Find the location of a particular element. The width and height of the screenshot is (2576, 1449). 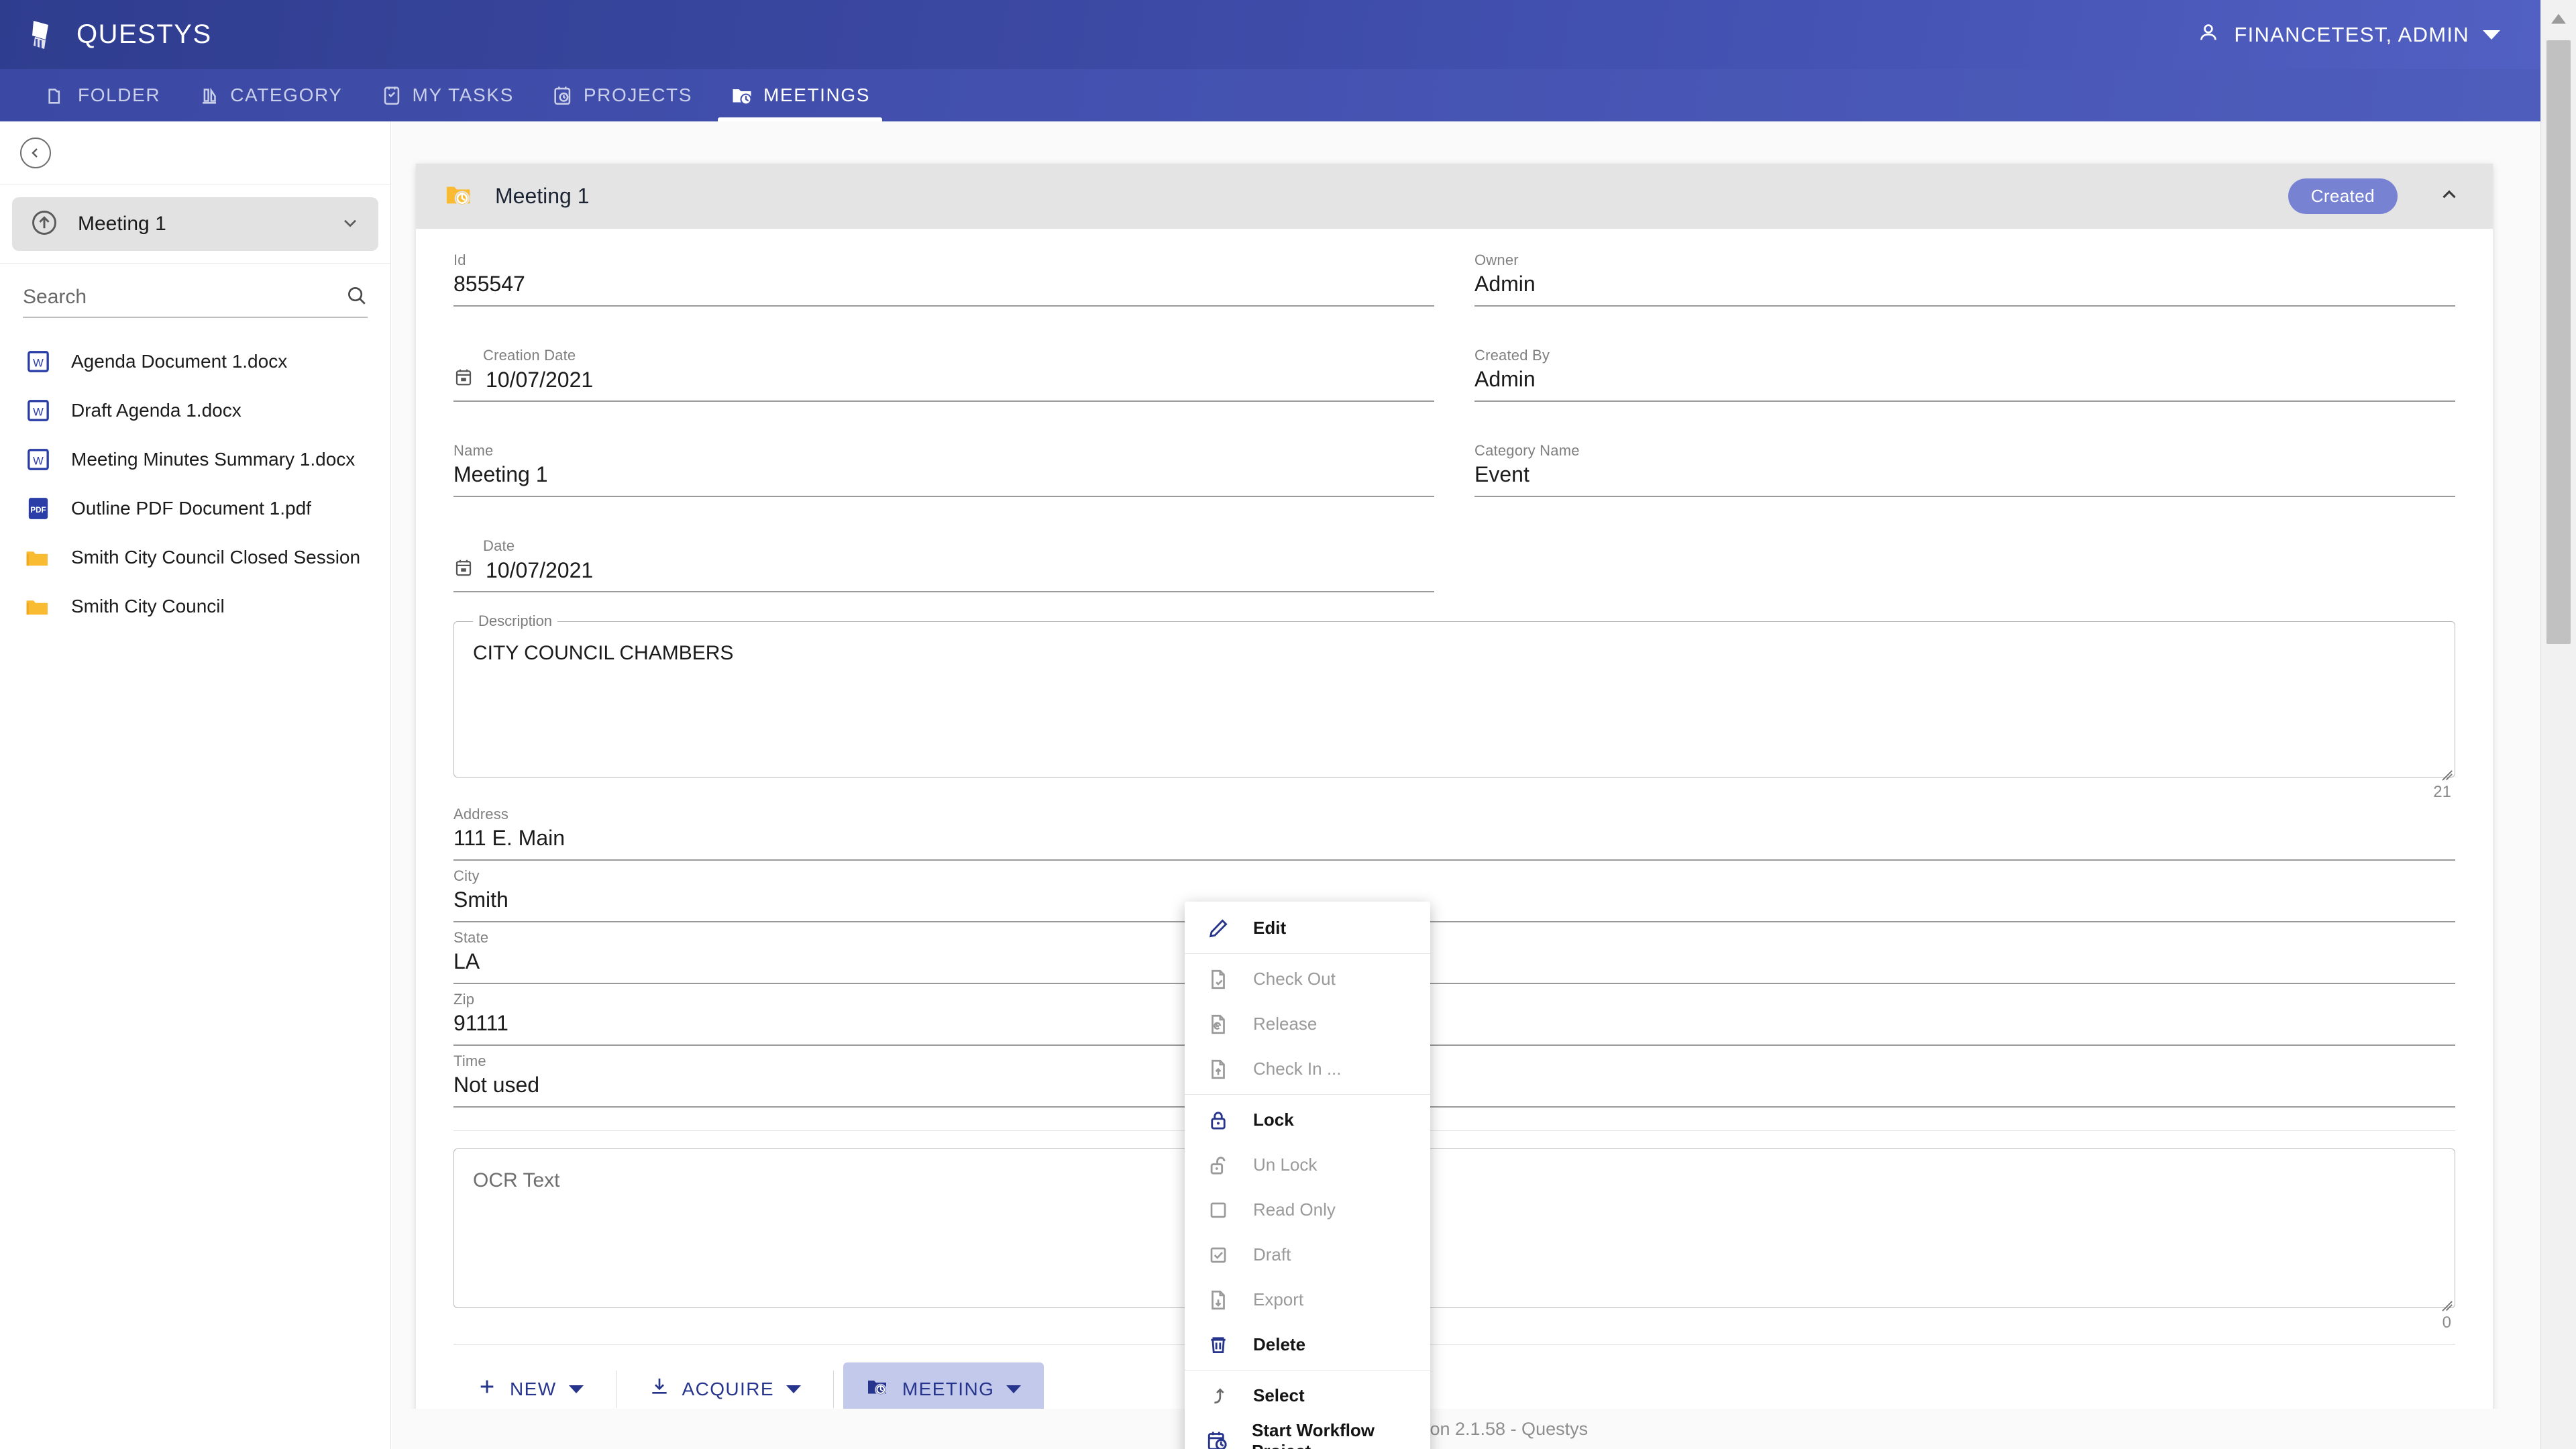

field-value: 91111 is located at coordinates (1454, 1028).